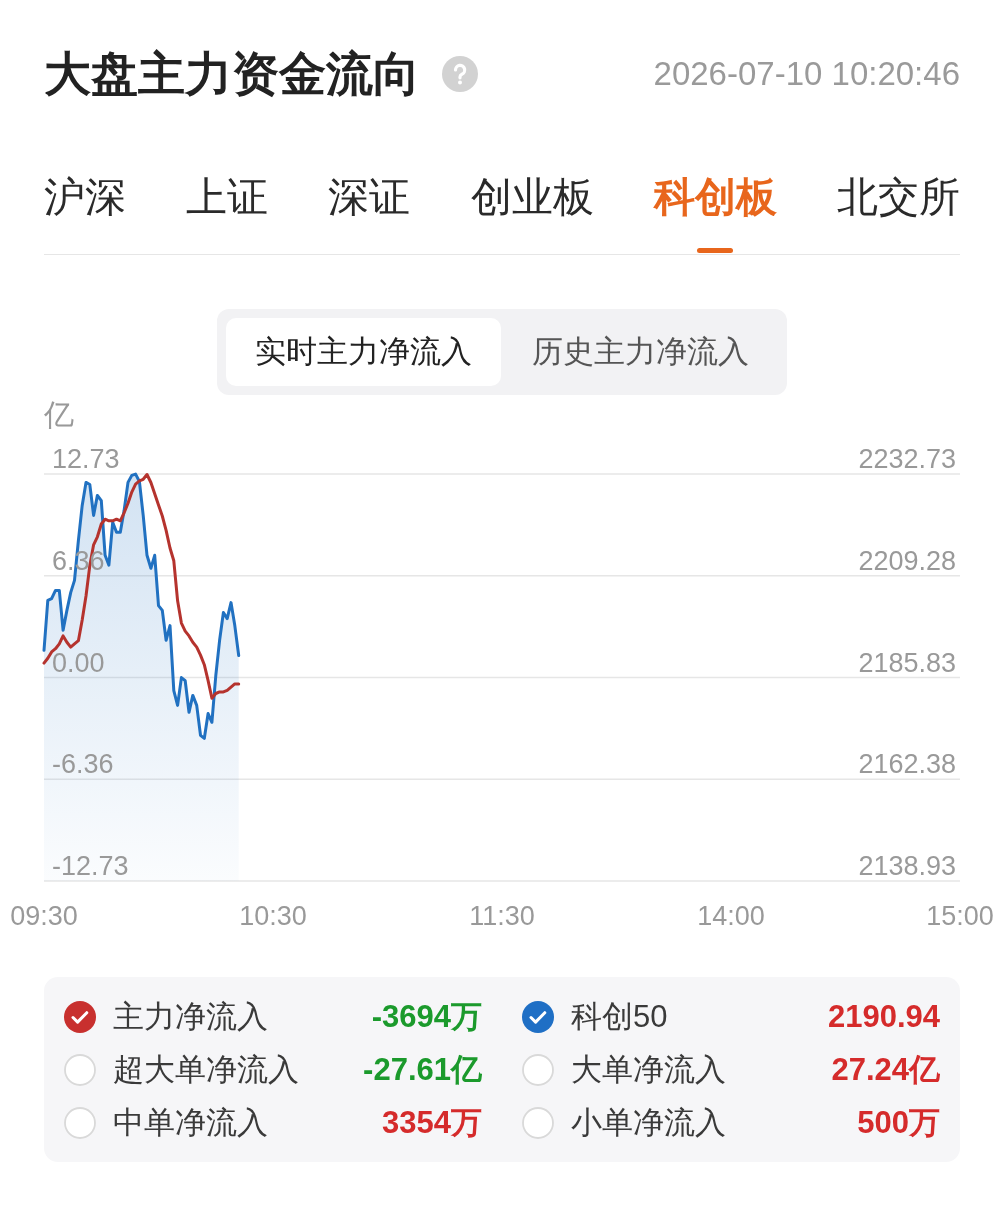 This screenshot has width=1003, height=1205. I want to click on help-icon, so click(460, 73).